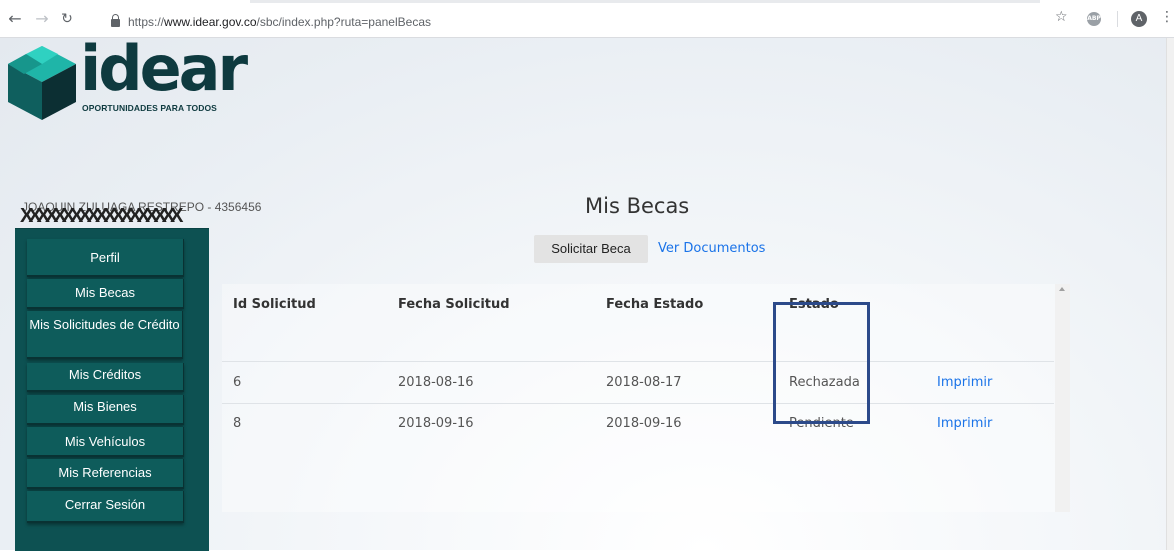 Image resolution: width=1174 pixels, height=551 pixels. Describe the element at coordinates (237, 423) in the screenshot. I see `table-cell-id: 8` at that location.